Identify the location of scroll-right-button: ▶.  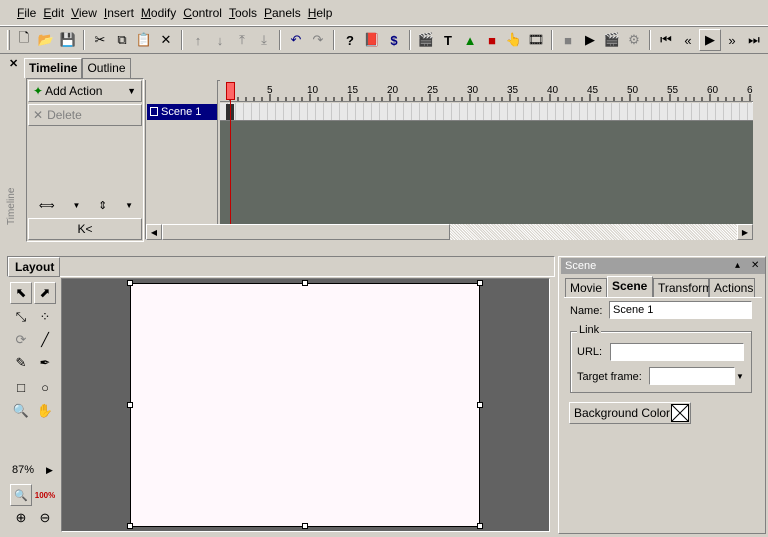
(745, 232).